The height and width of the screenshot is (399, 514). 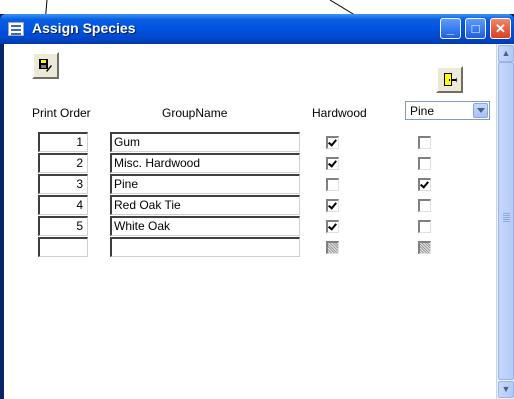 What do you see at coordinates (195, 113) in the screenshot?
I see `group-name-header: GroupName` at bounding box center [195, 113].